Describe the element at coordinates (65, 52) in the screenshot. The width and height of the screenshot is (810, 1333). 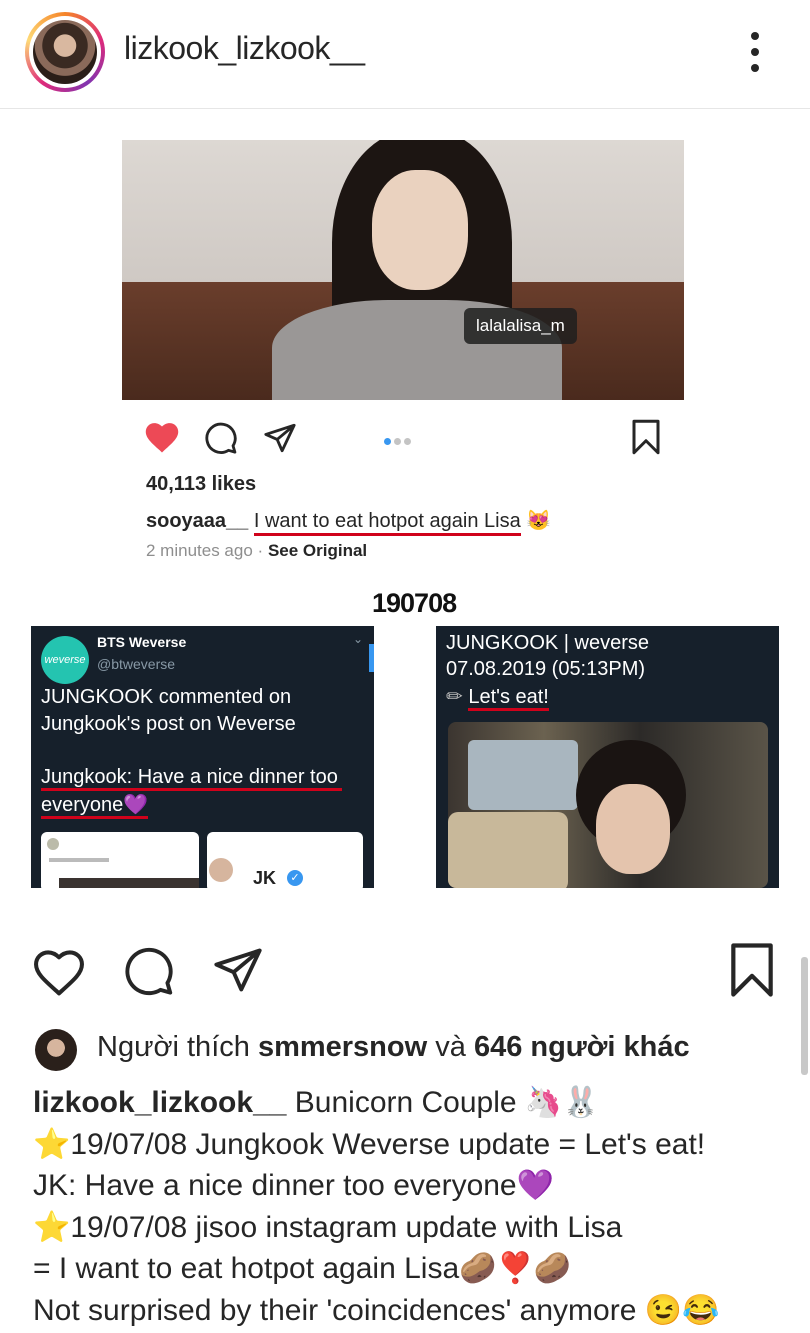
I see `profile-avatar` at that location.